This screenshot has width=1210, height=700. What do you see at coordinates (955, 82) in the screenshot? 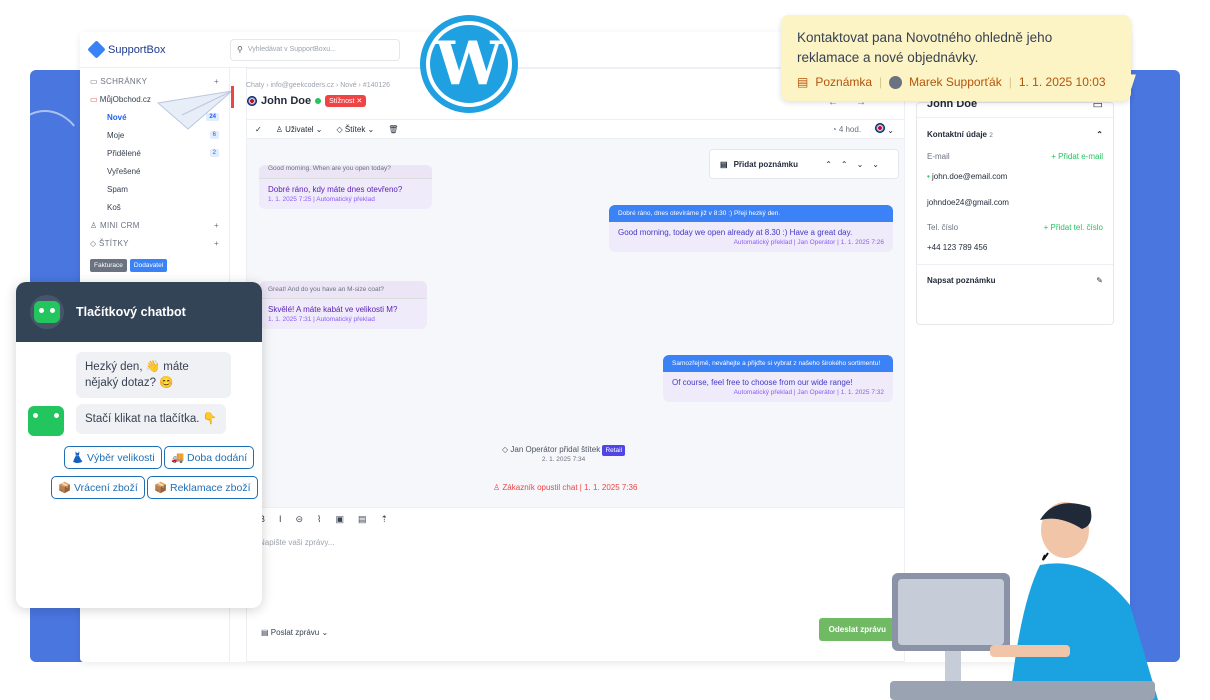
I see `note-author: Marek Supporťák` at bounding box center [955, 82].